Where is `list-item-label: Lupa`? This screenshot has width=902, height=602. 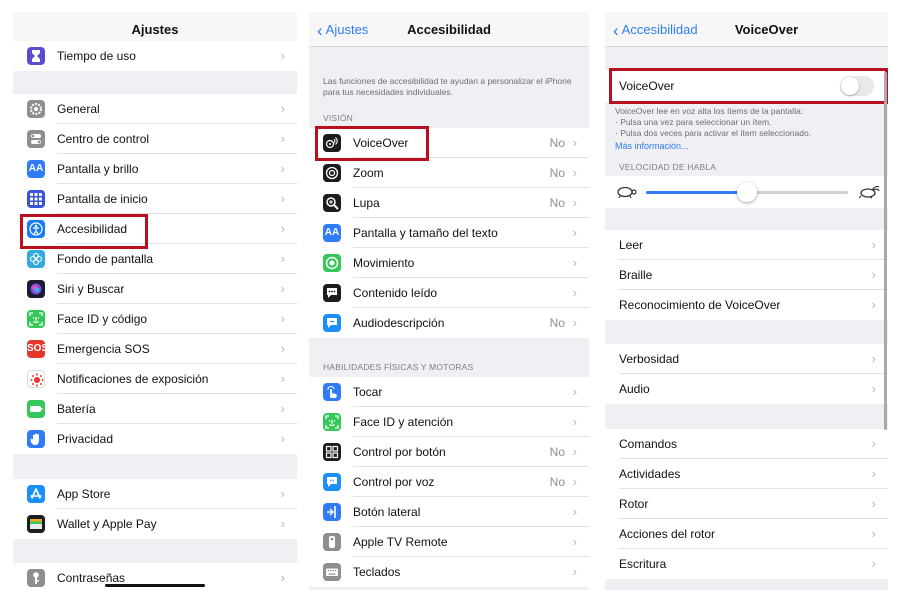 list-item-label: Lupa is located at coordinates (366, 203).